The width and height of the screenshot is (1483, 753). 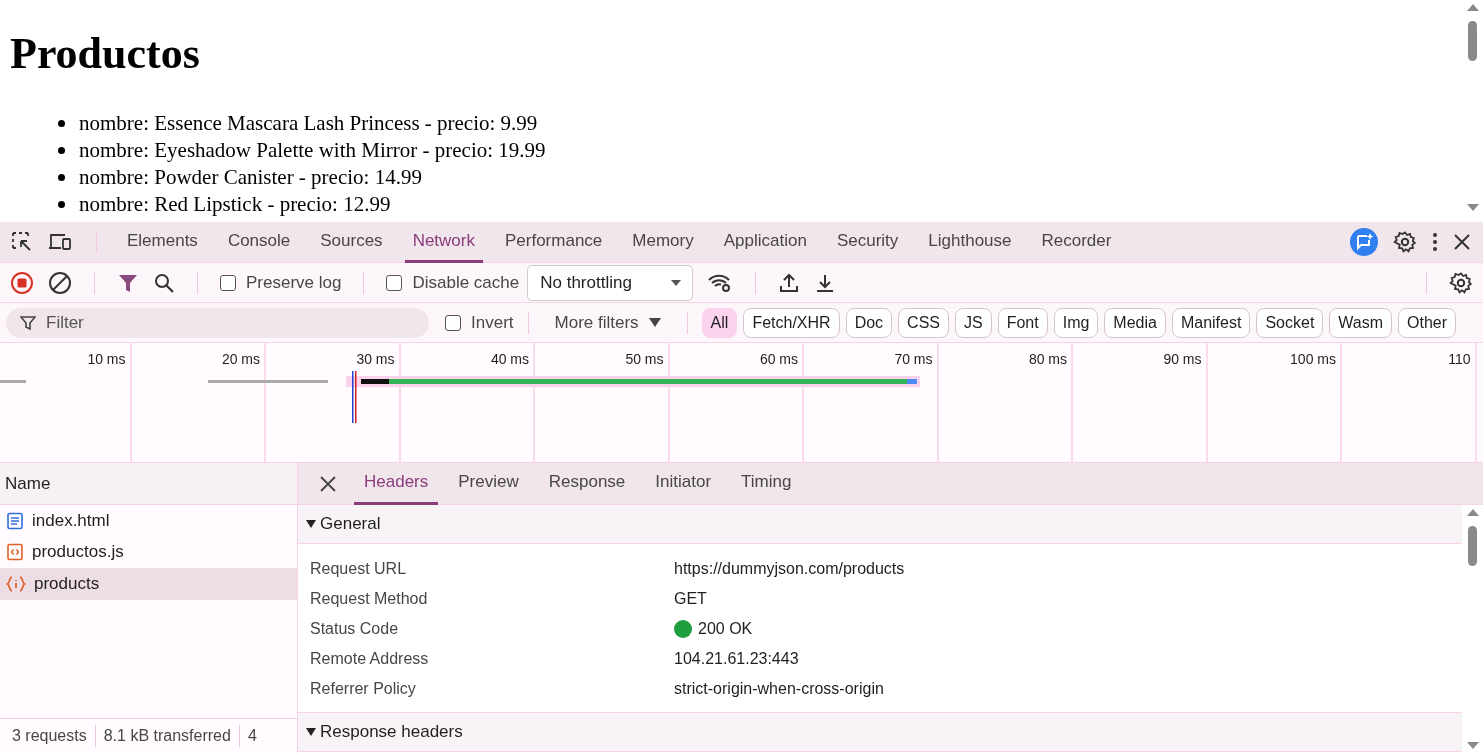 What do you see at coordinates (690, 599) in the screenshot?
I see `header-value: GET` at bounding box center [690, 599].